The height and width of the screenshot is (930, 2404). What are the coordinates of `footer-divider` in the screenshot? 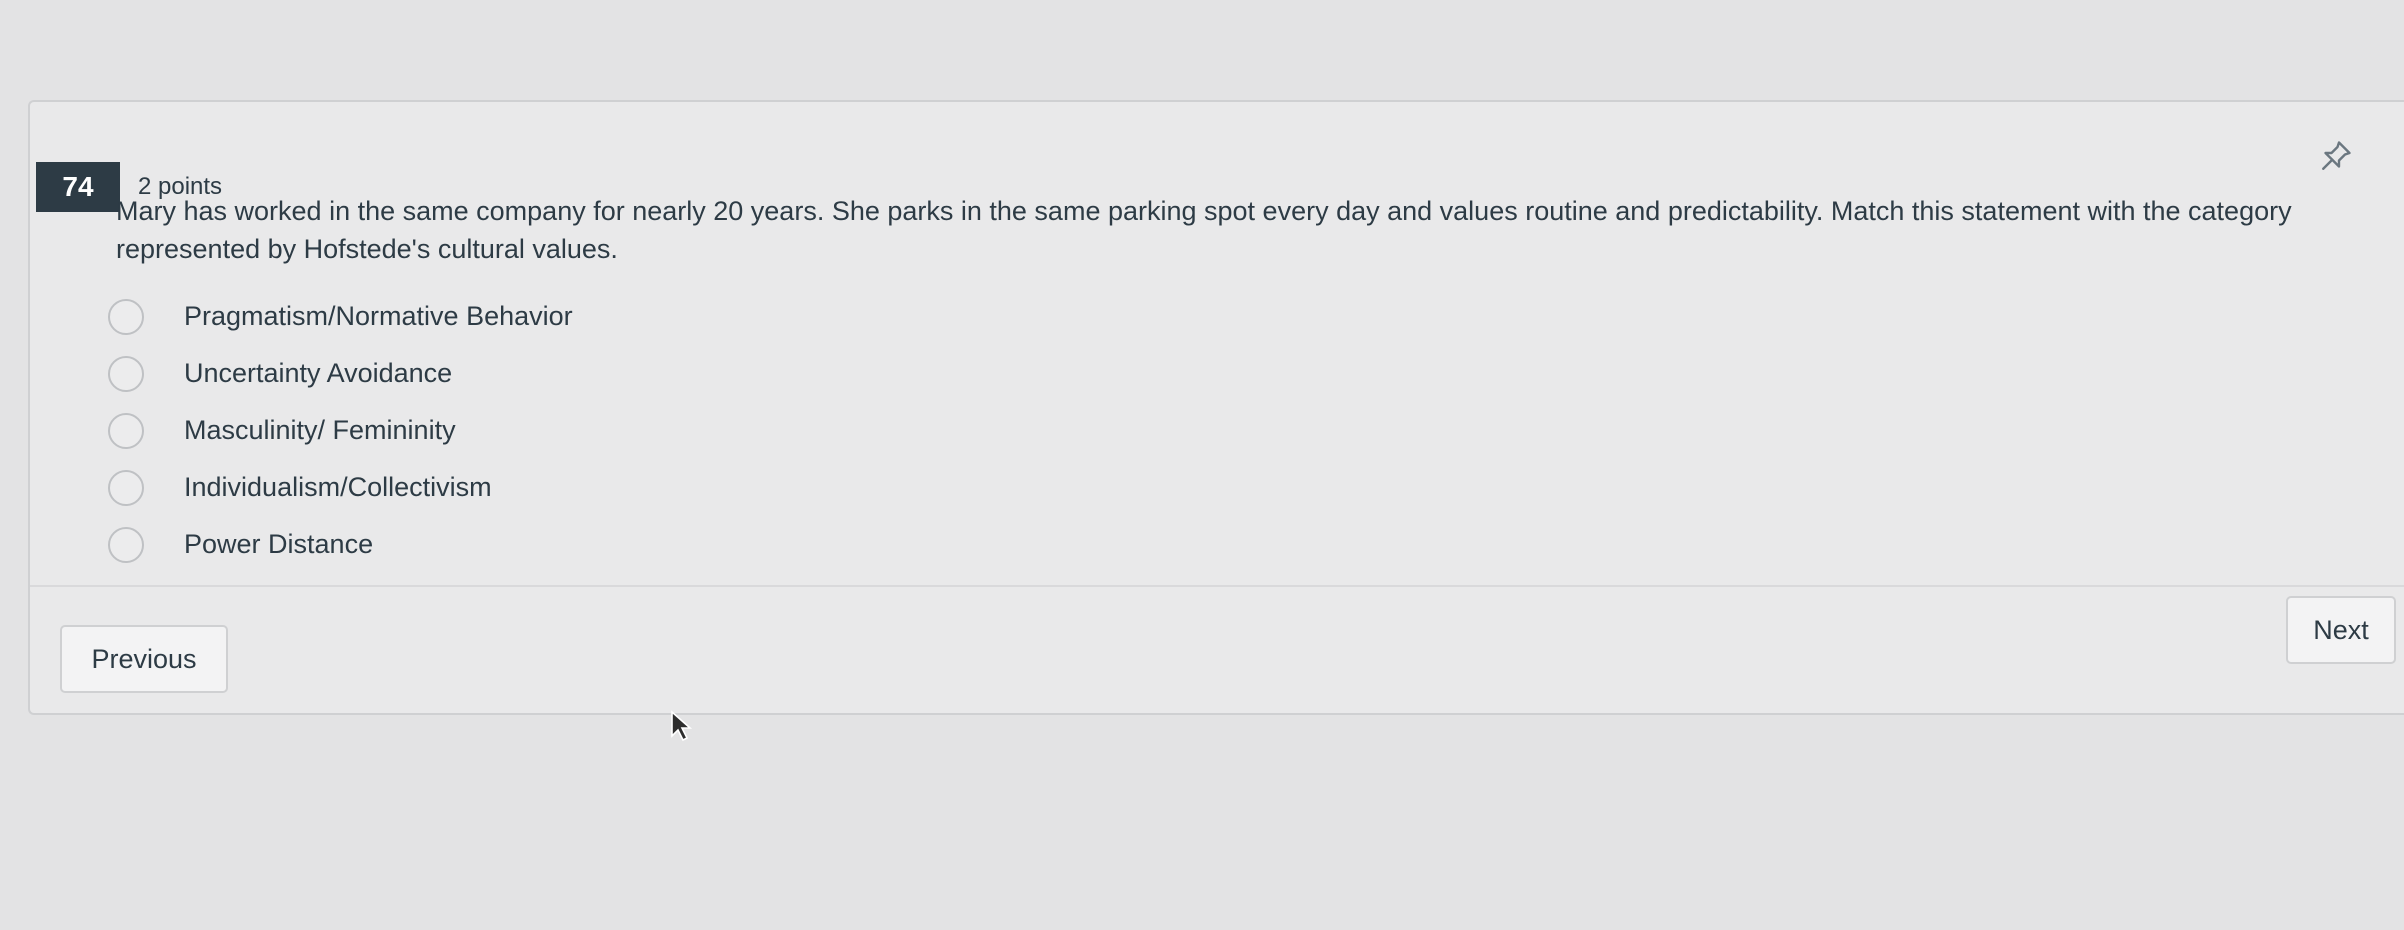 It's located at (1217, 586).